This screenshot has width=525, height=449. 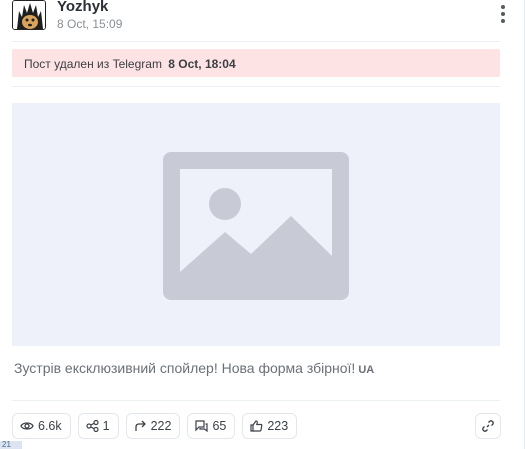 What do you see at coordinates (106, 426) in the screenshot?
I see `shares-count: 1` at bounding box center [106, 426].